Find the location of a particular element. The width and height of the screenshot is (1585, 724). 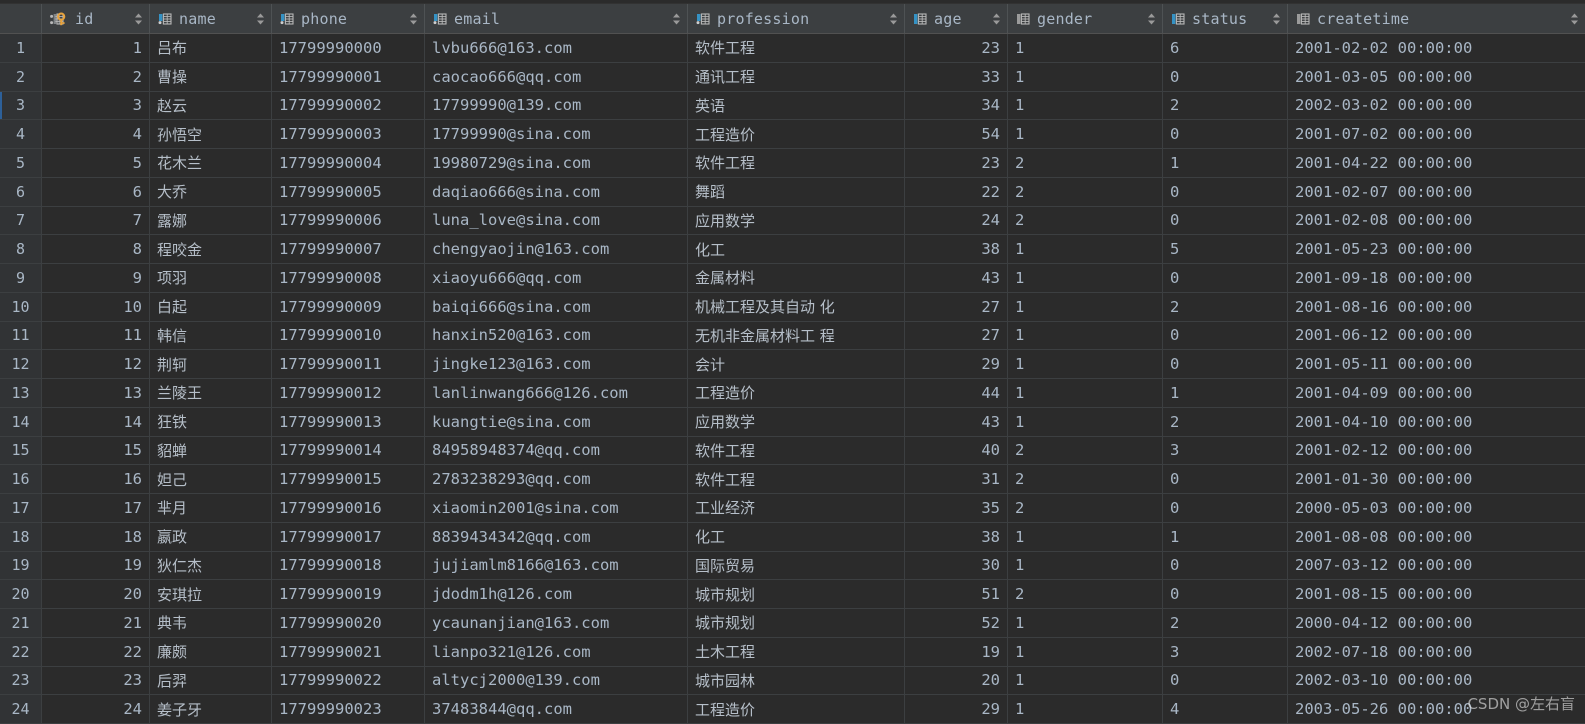

cell-phone: 17799990009 is located at coordinates (348, 306).